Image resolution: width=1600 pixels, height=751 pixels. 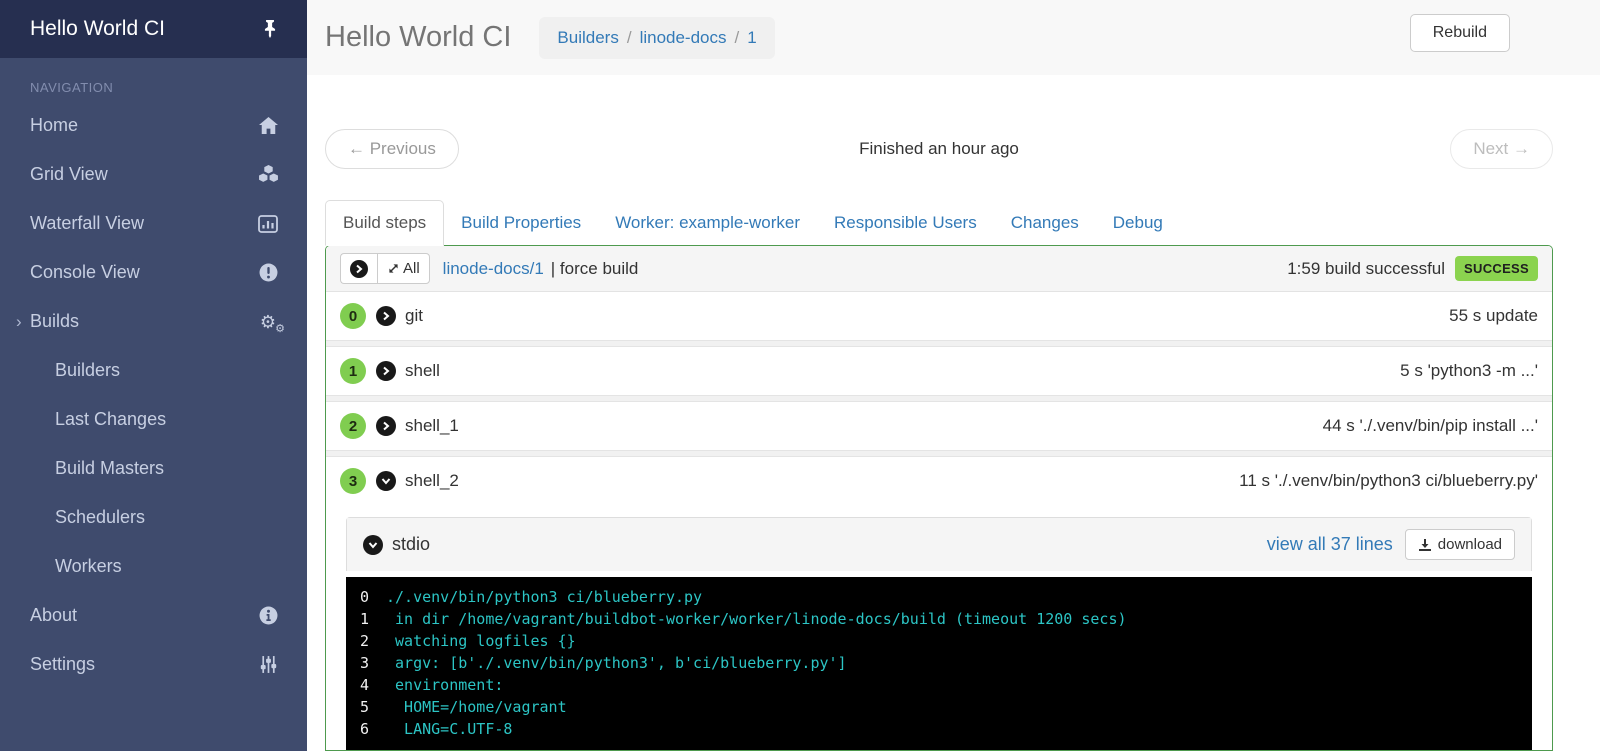 I want to click on build-duration-status: 1:59 build successful, so click(x=1366, y=268).